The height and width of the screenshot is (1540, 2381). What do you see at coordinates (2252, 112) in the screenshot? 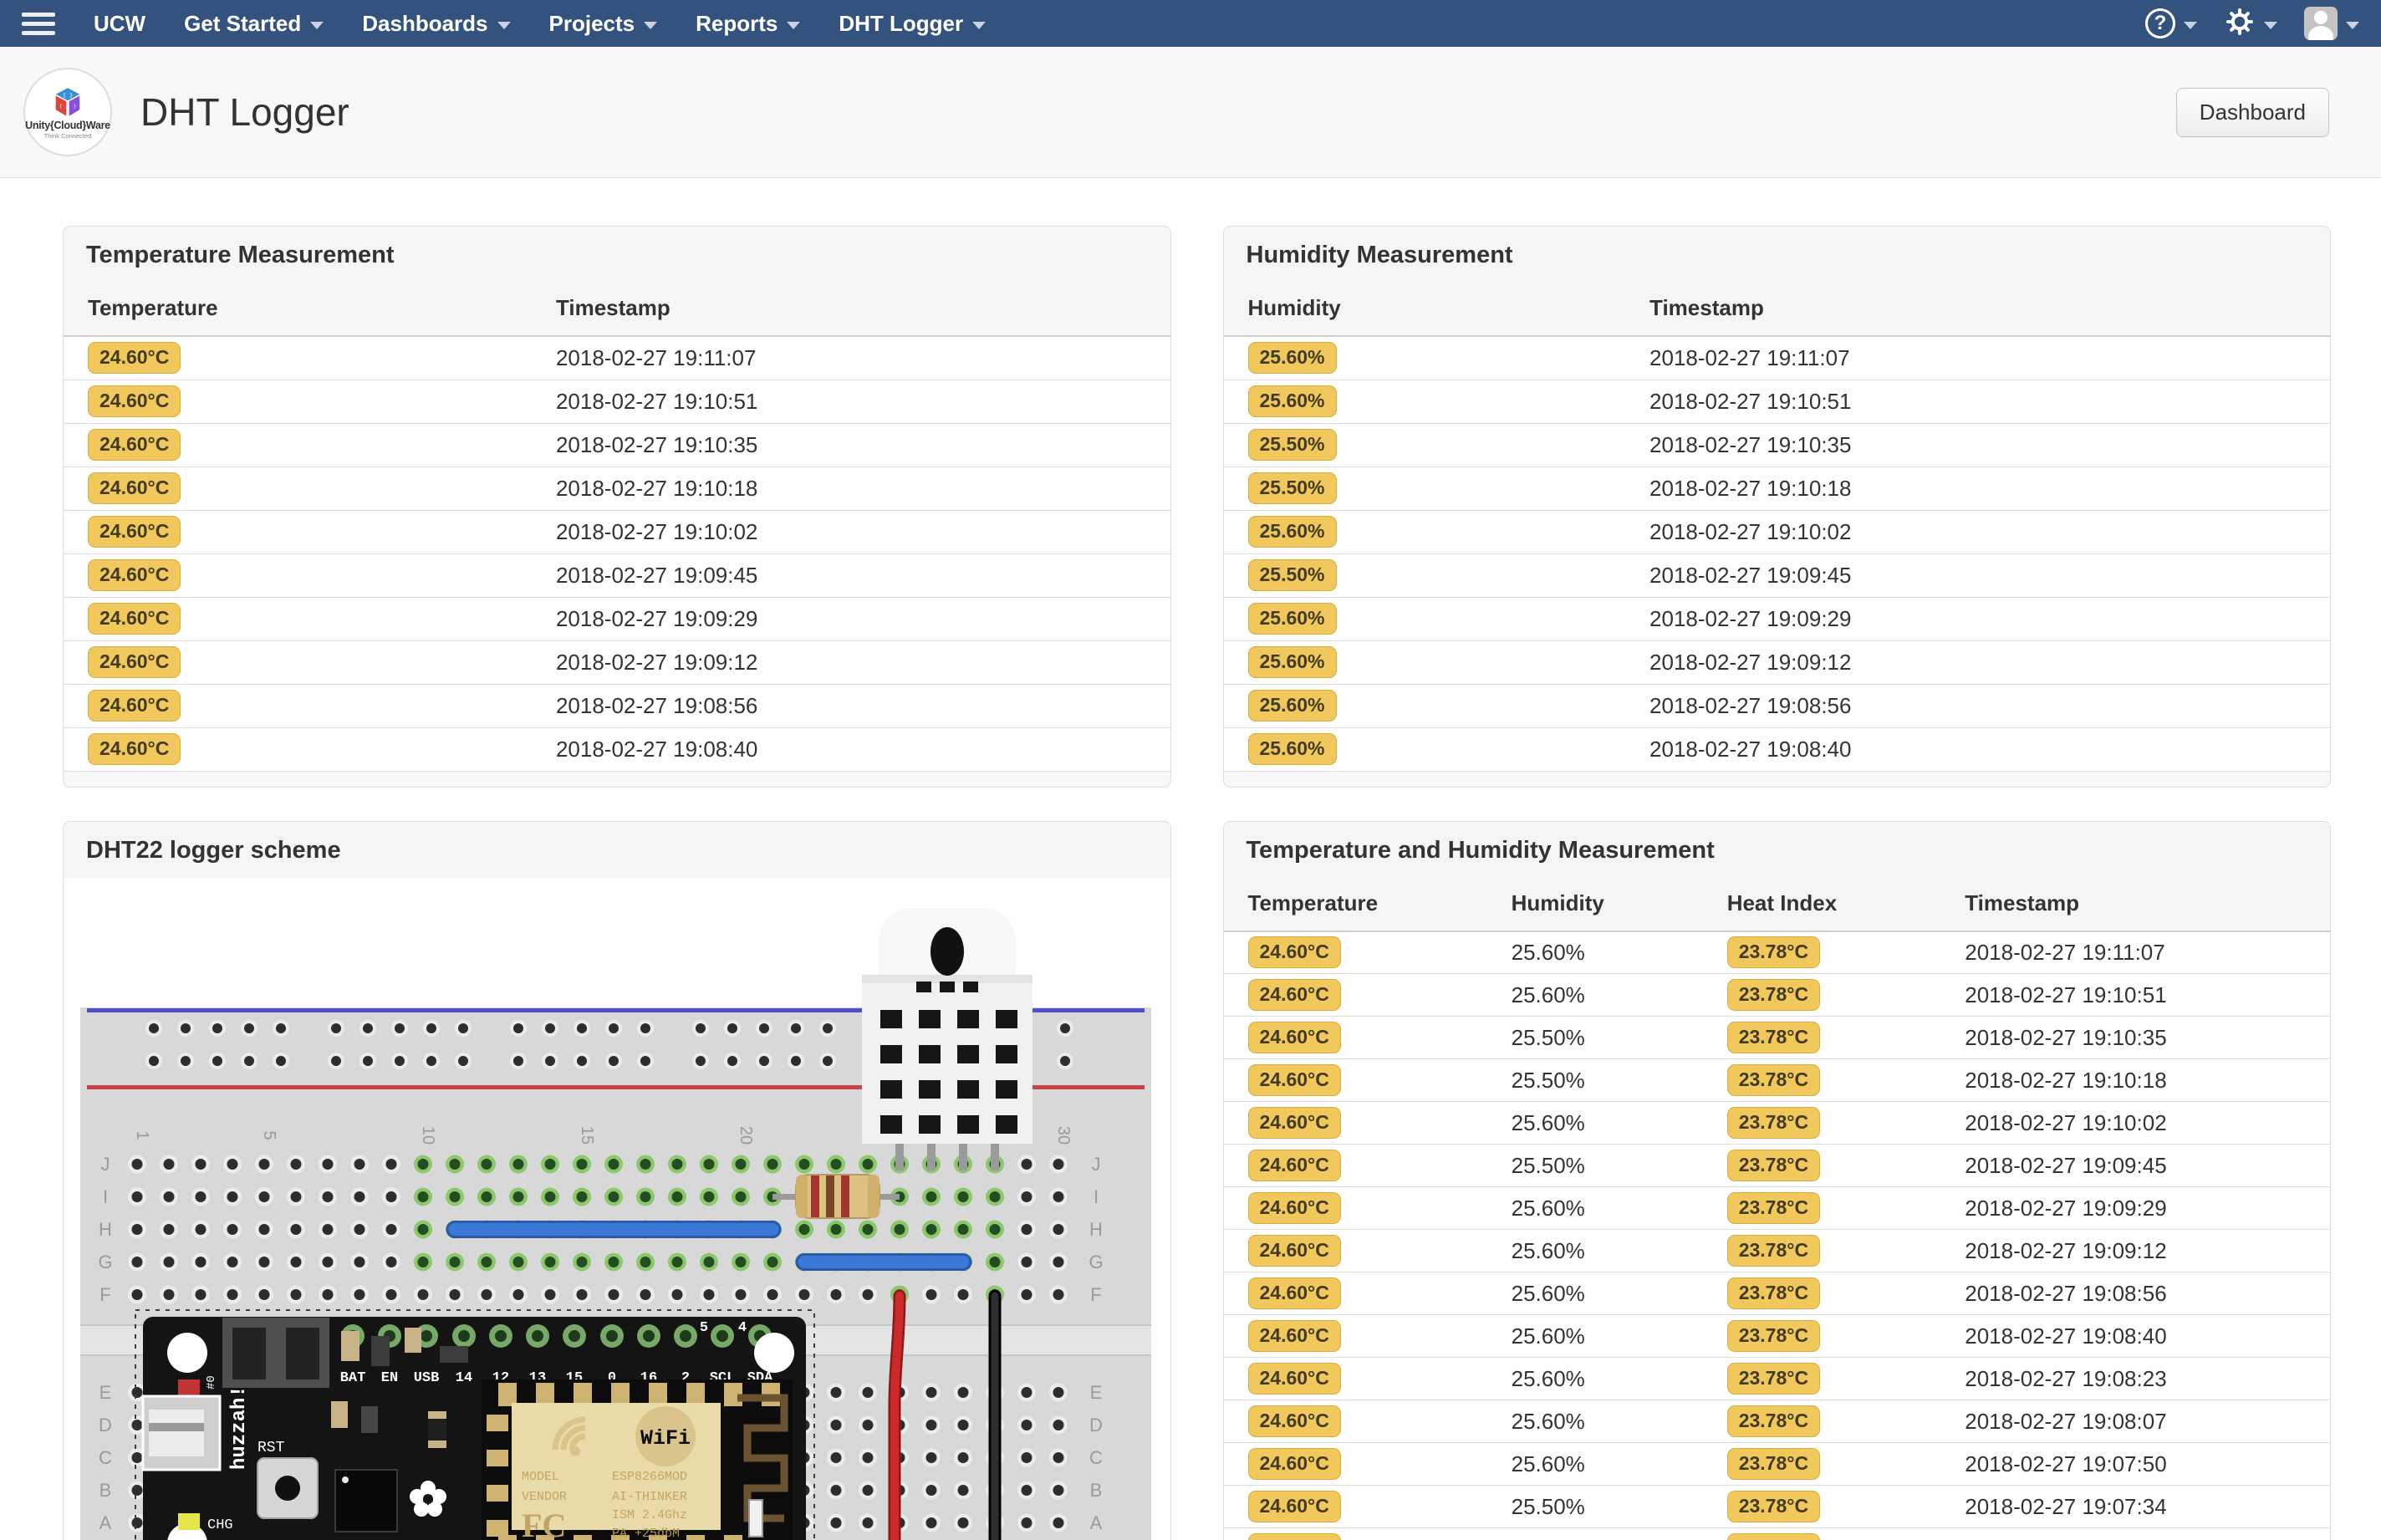
I see `dashboard-button: Dashboard` at bounding box center [2252, 112].